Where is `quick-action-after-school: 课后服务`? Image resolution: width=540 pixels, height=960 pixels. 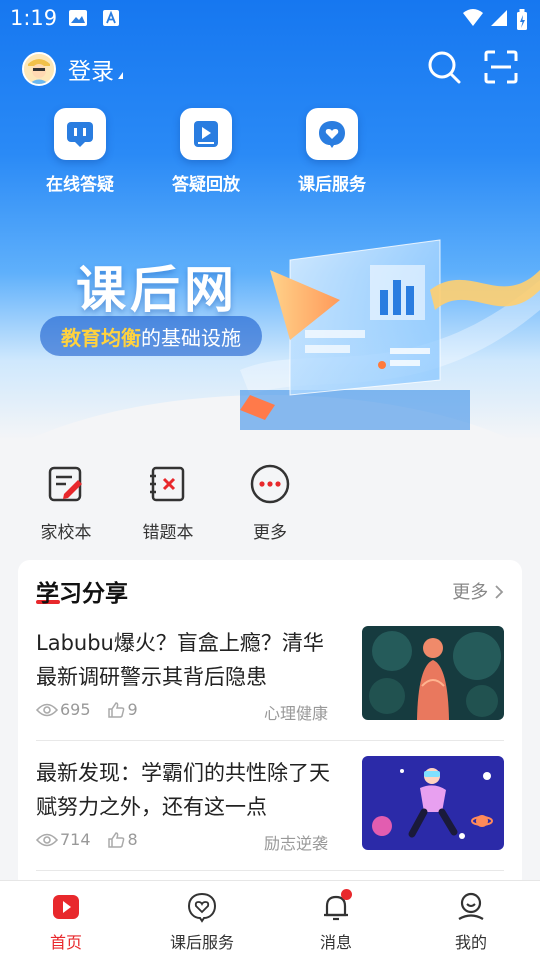
quick-action-after-school: 课后服务 is located at coordinates (332, 151).